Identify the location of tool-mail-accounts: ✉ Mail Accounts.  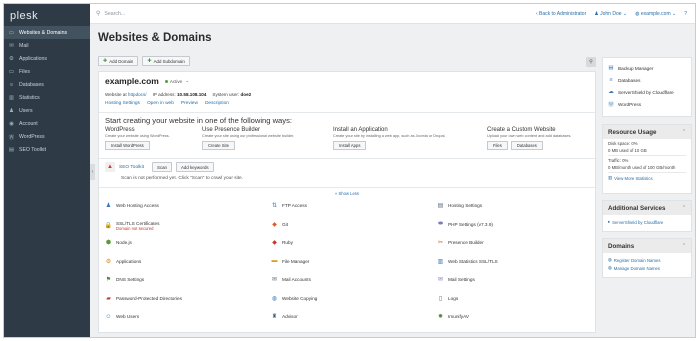
(291, 279).